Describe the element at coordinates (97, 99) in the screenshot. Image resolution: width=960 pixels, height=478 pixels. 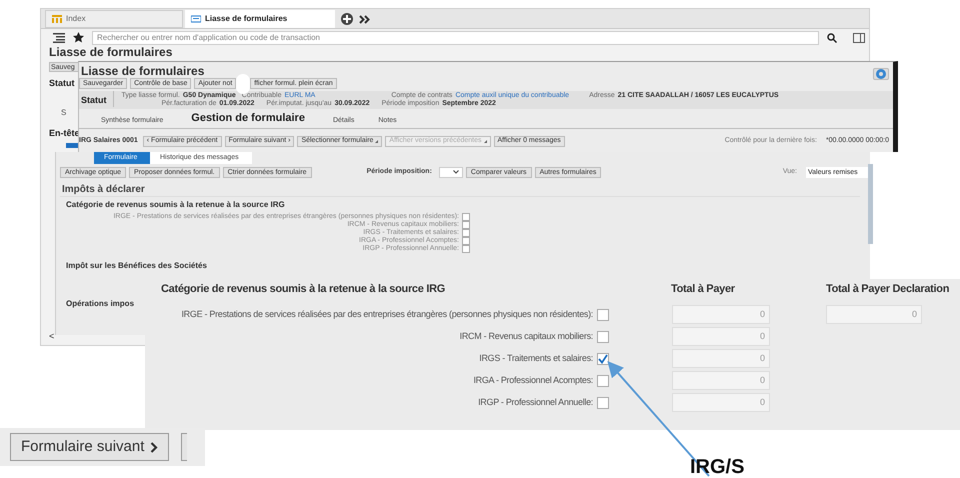
I see `status-label: Statut` at that location.